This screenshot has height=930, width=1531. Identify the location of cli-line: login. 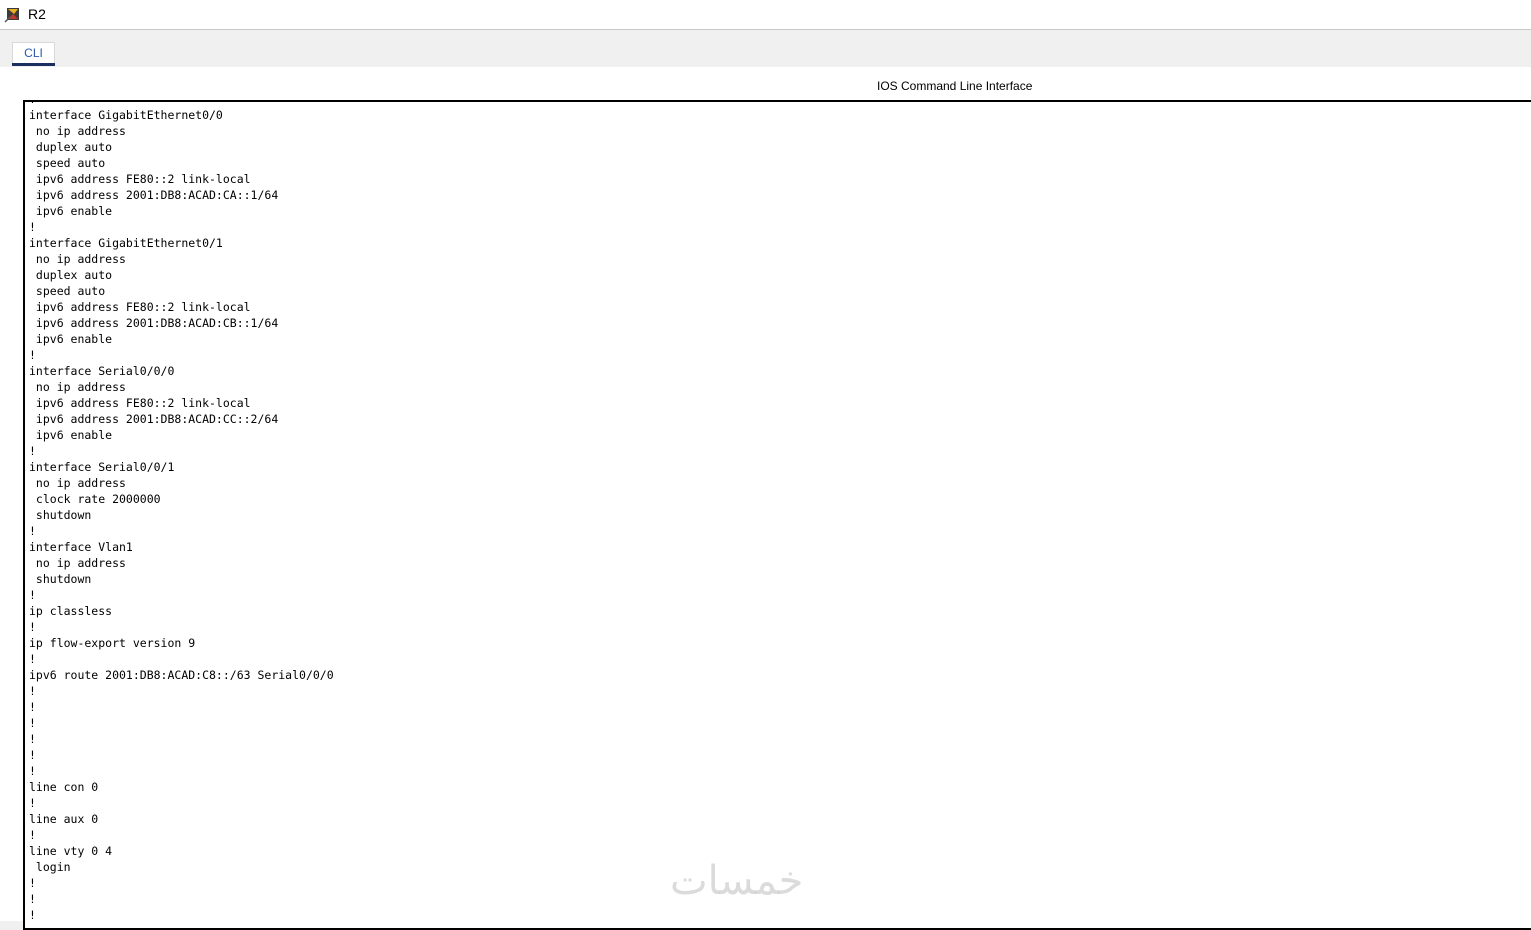
(53, 867).